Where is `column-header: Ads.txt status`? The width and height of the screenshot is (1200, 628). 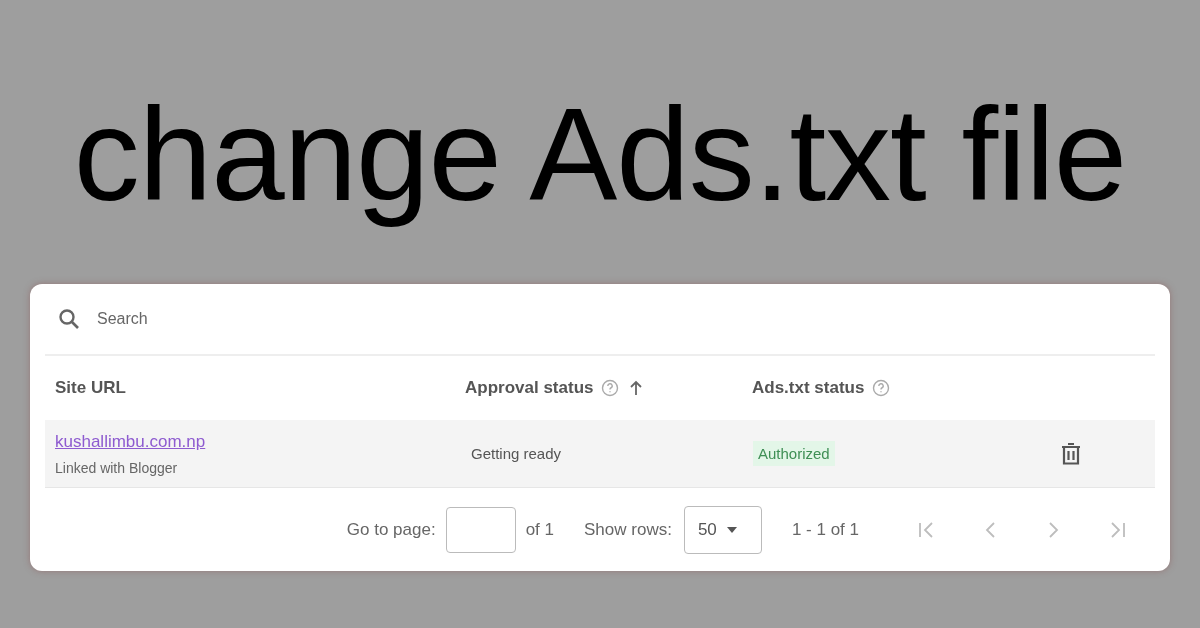 column-header: Ads.txt status is located at coordinates (808, 388).